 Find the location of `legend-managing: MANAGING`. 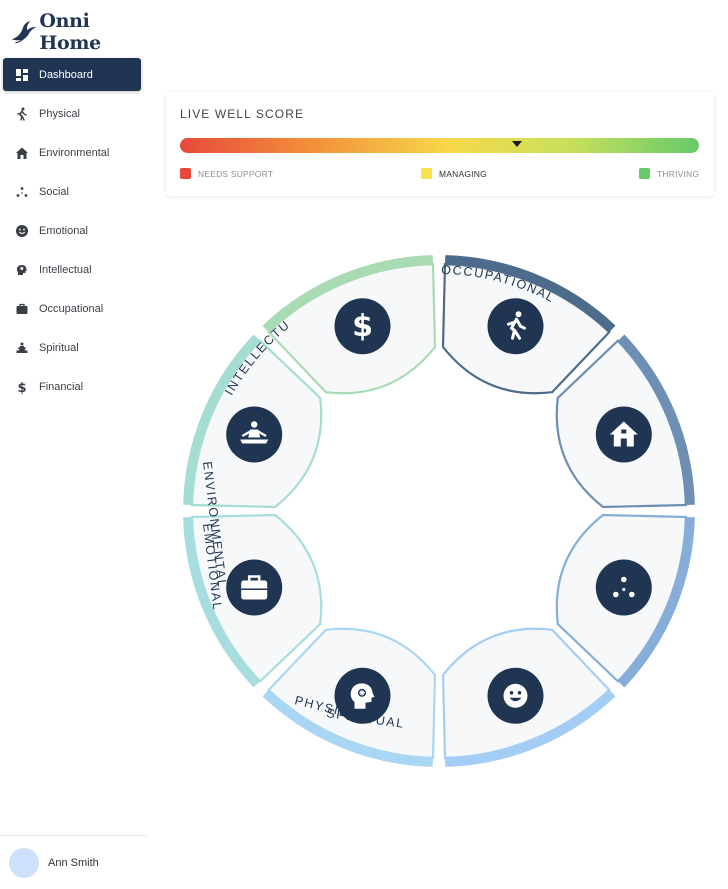

legend-managing: MANAGING is located at coordinates (454, 173).